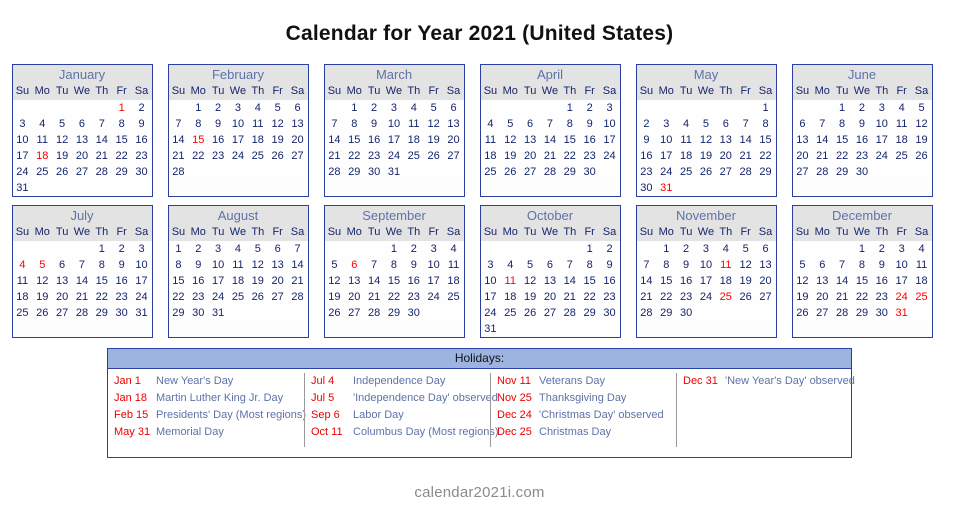 This screenshot has height=521, width=959. I want to click on month-name: September, so click(394, 215).